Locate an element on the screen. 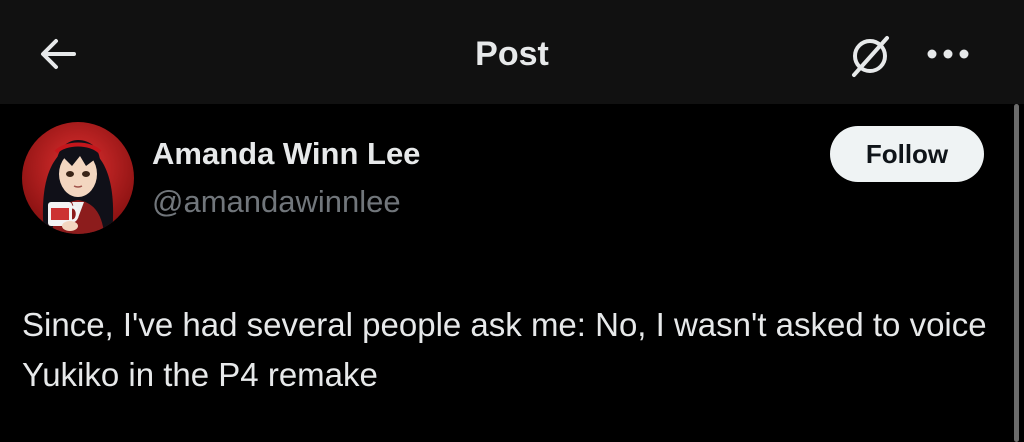 The image size is (1024, 442). arrow-left-icon is located at coordinates (58, 54).